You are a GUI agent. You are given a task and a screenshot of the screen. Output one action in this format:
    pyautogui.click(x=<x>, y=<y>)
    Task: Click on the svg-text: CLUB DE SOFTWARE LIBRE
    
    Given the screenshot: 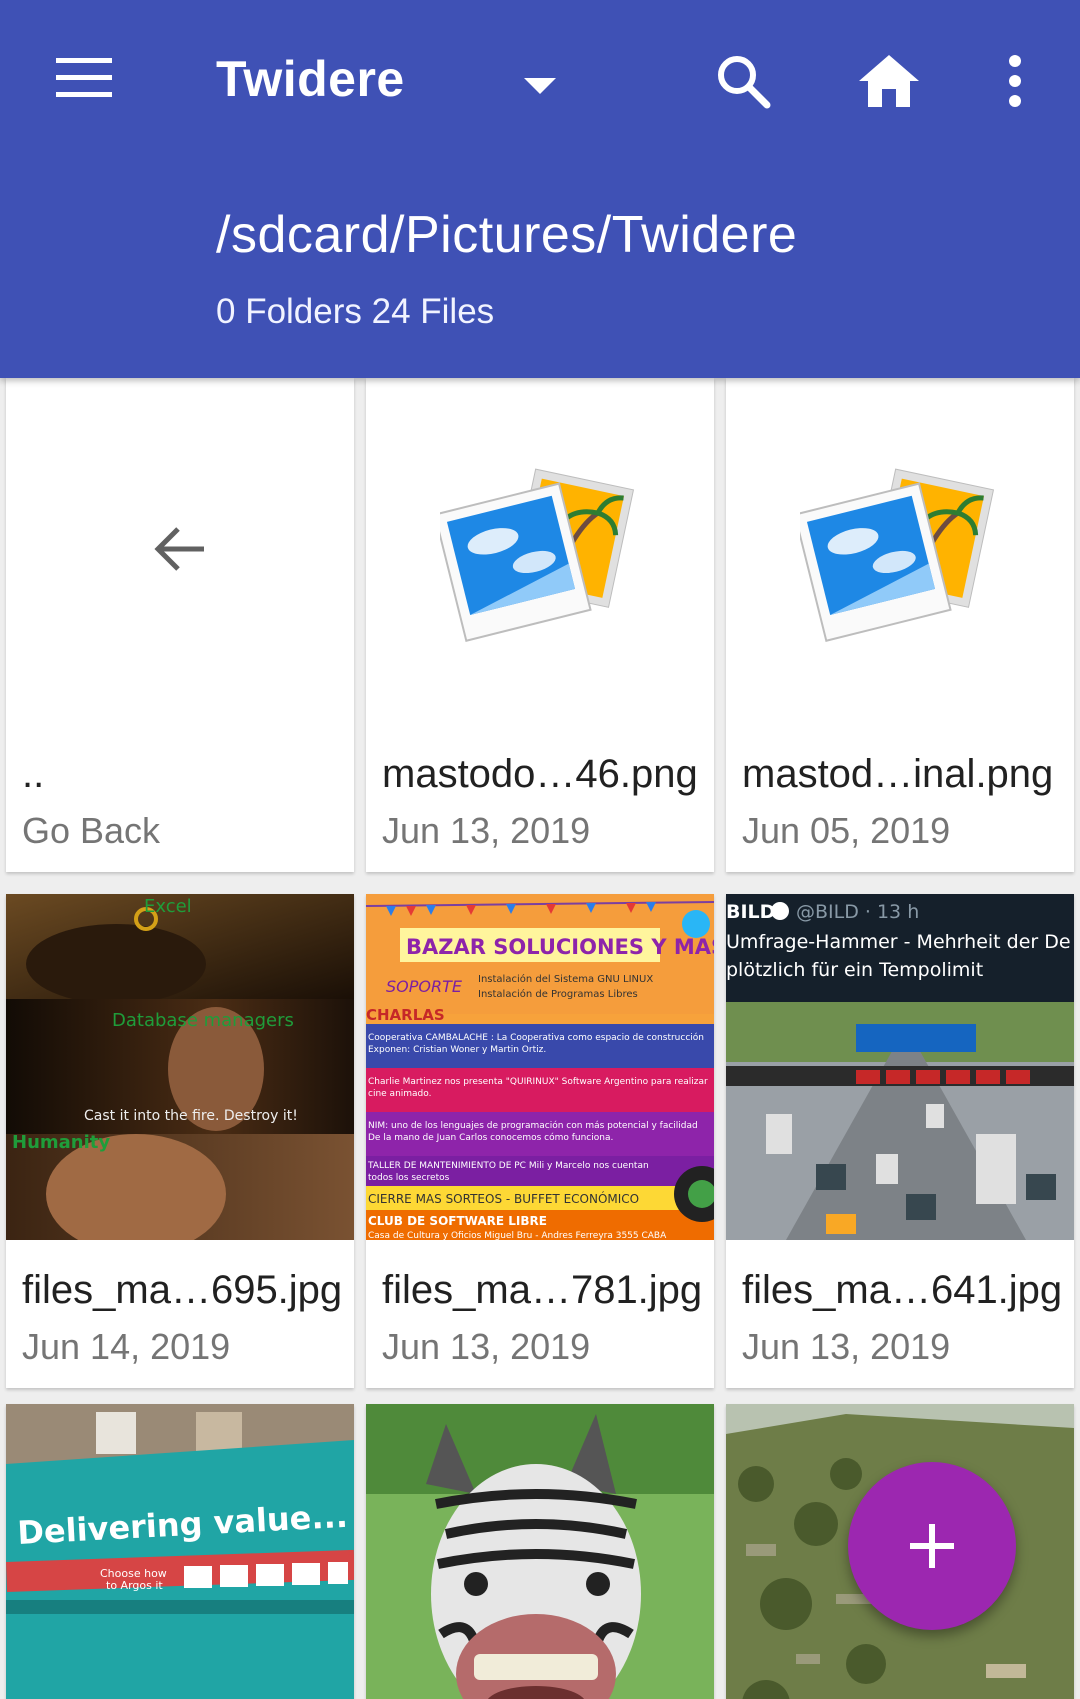 What is the action you would take?
    pyautogui.click(x=457, y=1221)
    